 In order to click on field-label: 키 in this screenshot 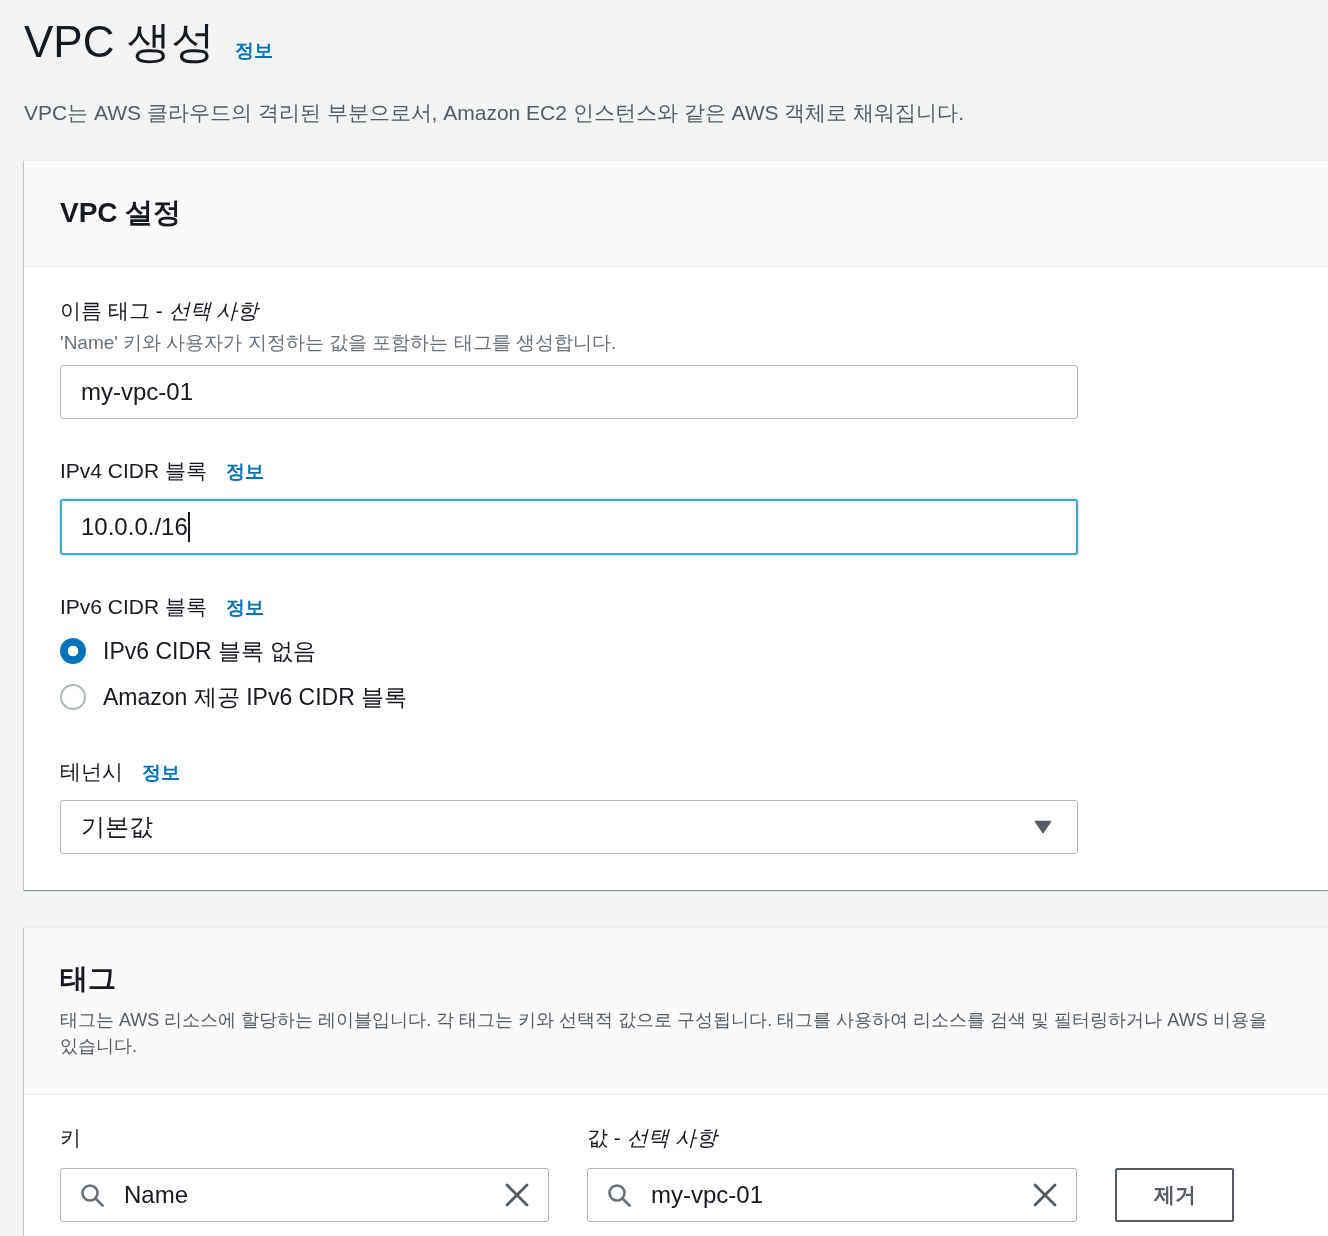, I will do `click(71, 1138)`.